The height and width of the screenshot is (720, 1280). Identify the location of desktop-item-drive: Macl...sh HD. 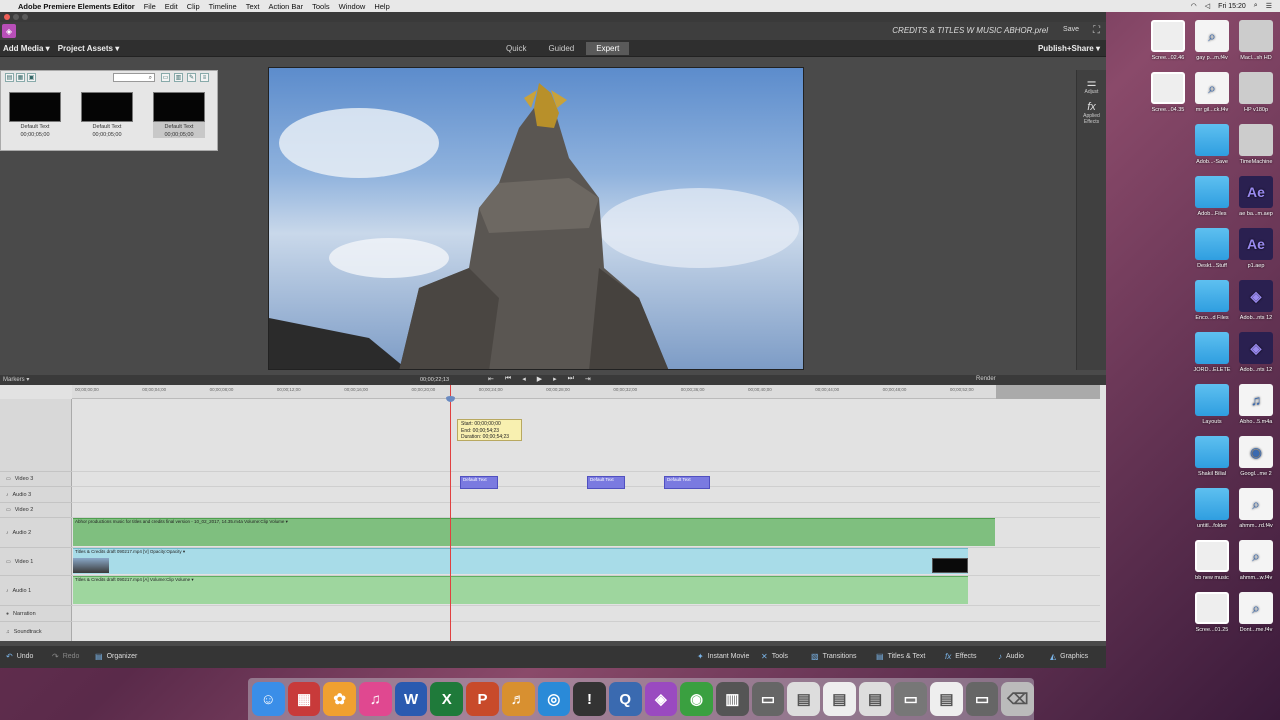
(1255, 40).